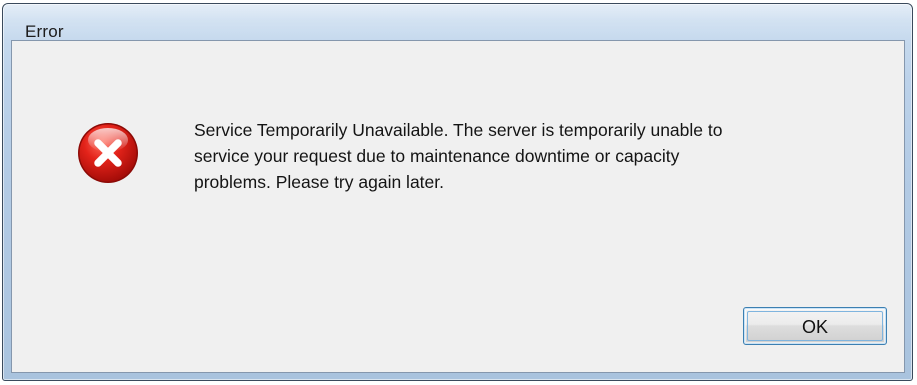 This screenshot has width=917, height=385. Describe the element at coordinates (44, 31) in the screenshot. I see `window-title: Error` at that location.